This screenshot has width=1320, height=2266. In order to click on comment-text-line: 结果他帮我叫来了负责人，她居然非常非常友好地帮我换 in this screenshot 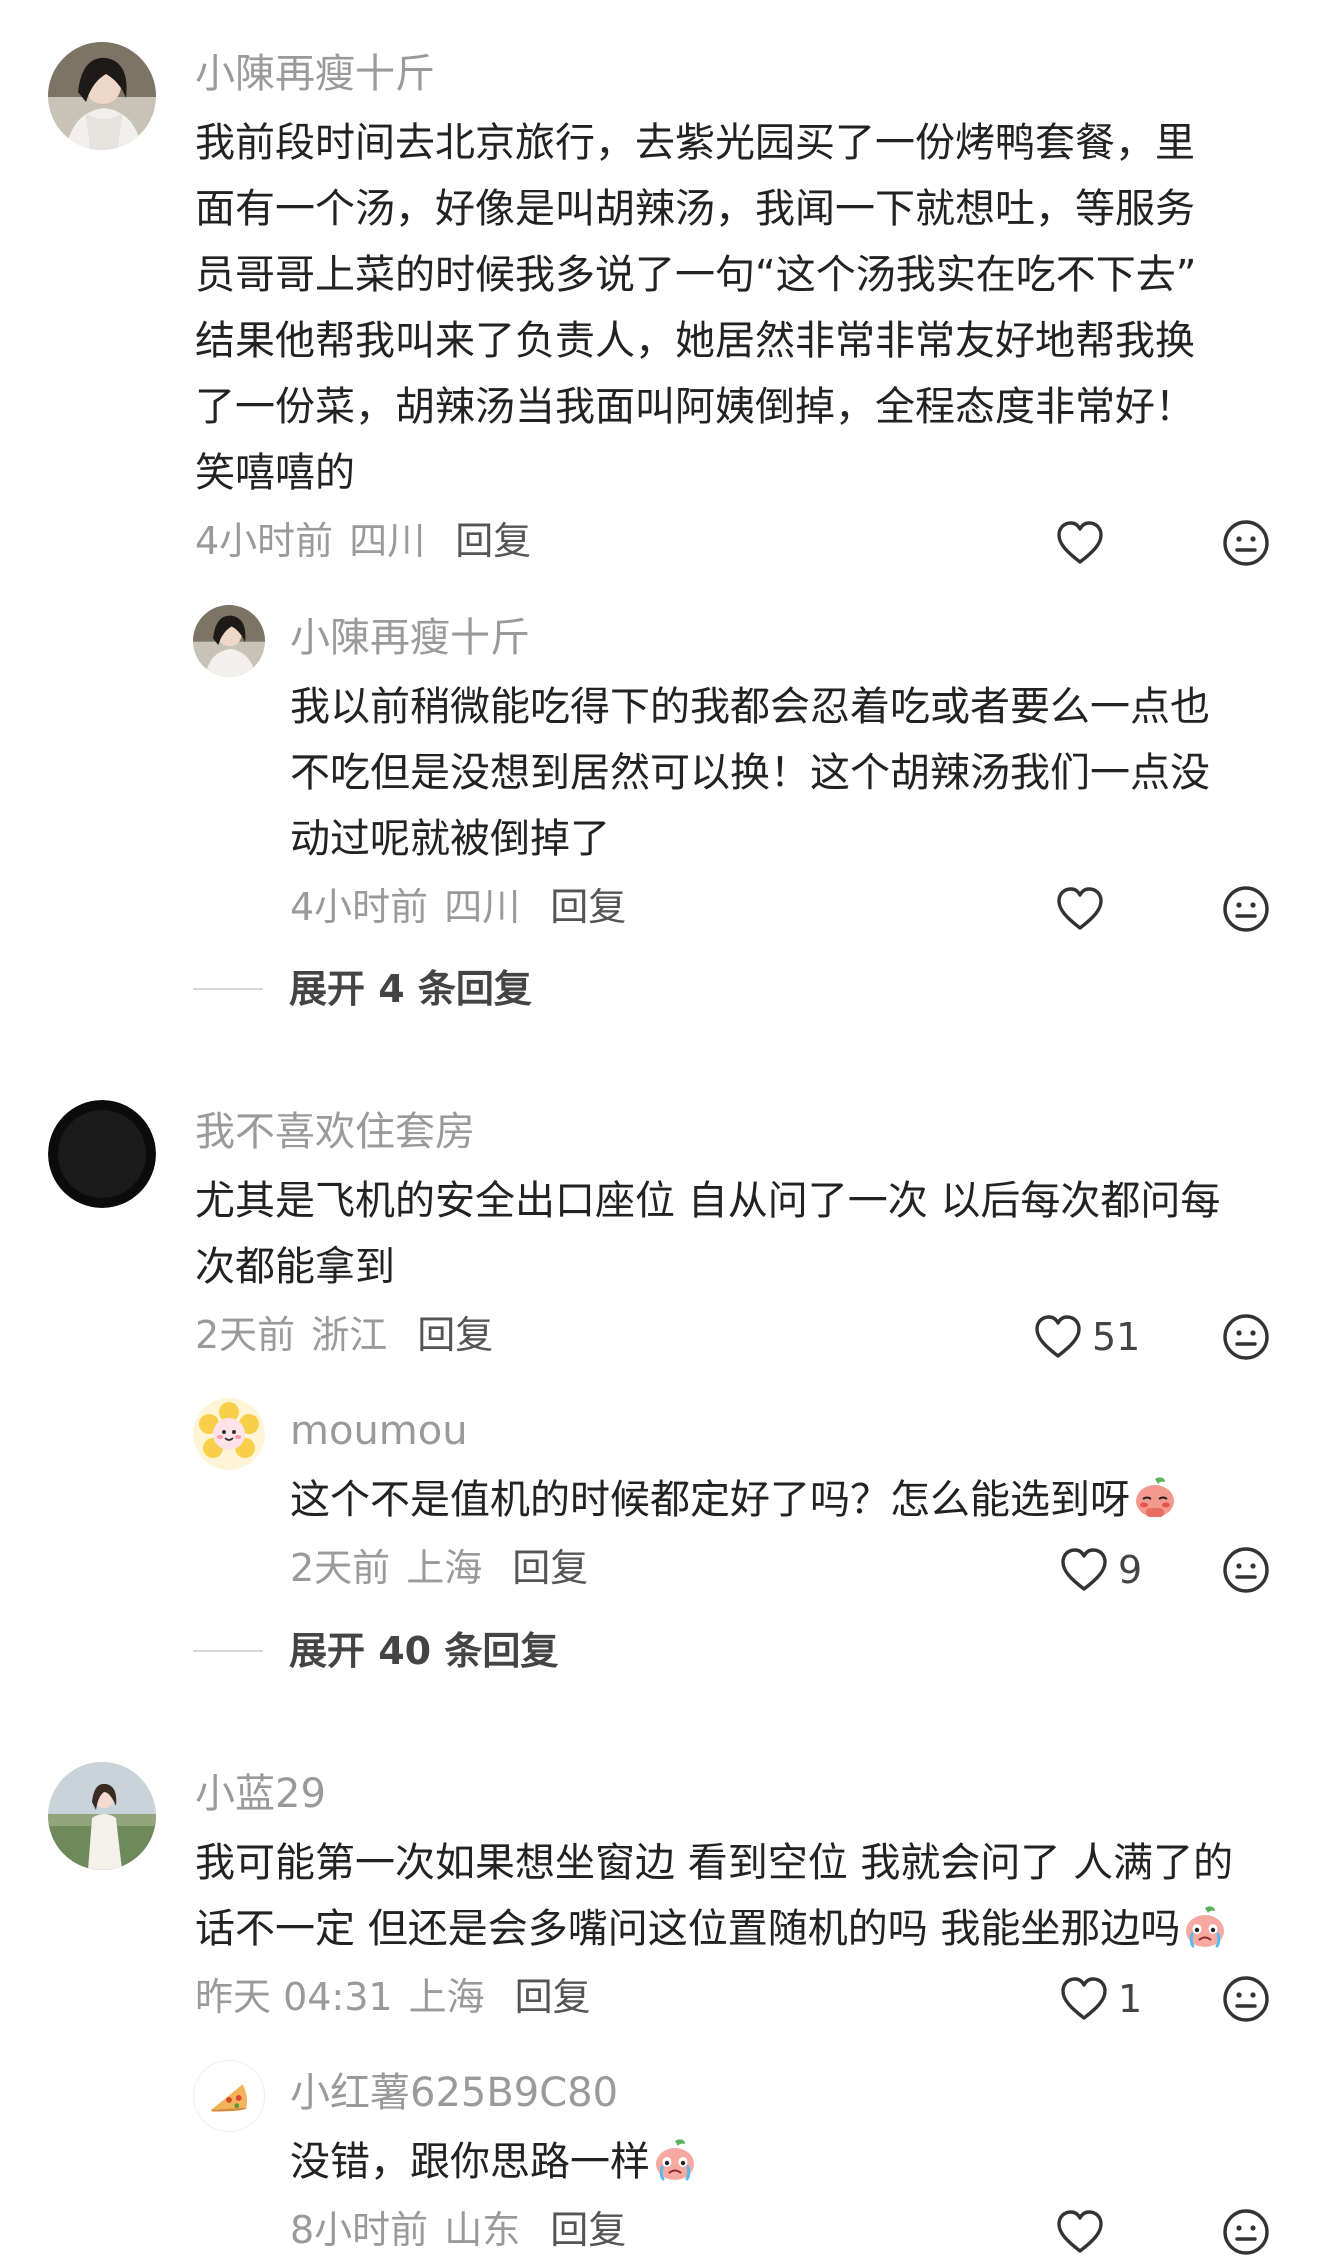, I will do `click(695, 341)`.